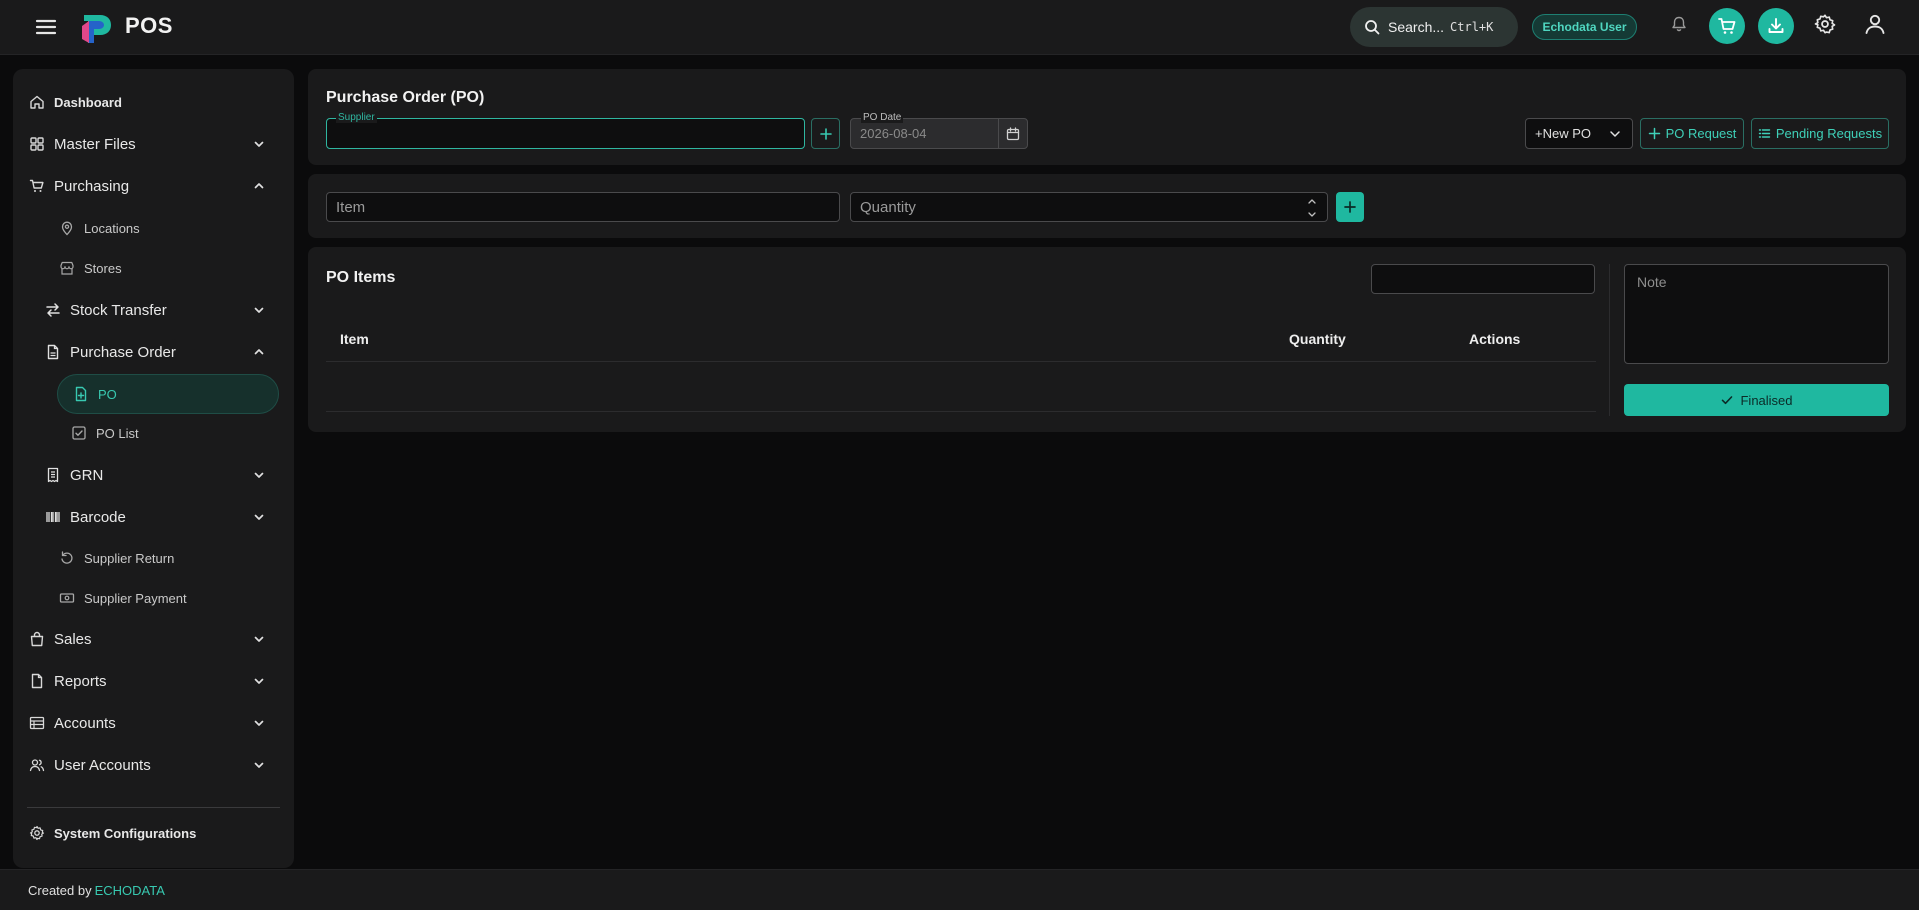  What do you see at coordinates (135, 598) in the screenshot?
I see `sidebar-item-label: Supplier Payment` at bounding box center [135, 598].